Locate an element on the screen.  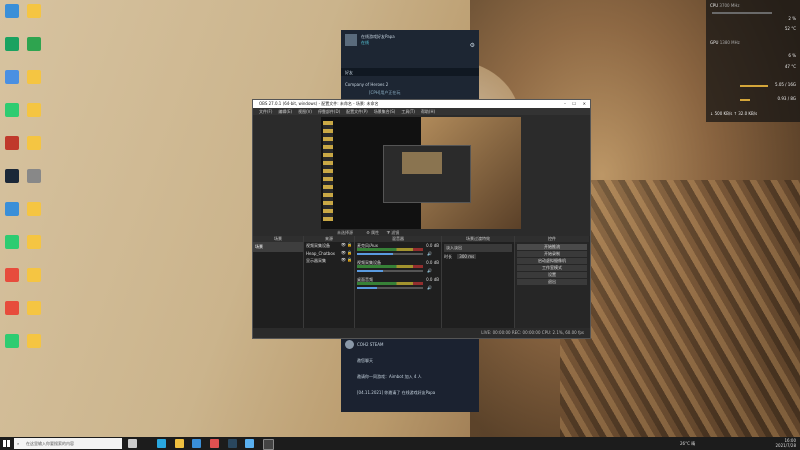
maximize-icon: ☐ is located at coordinates (574, 104).